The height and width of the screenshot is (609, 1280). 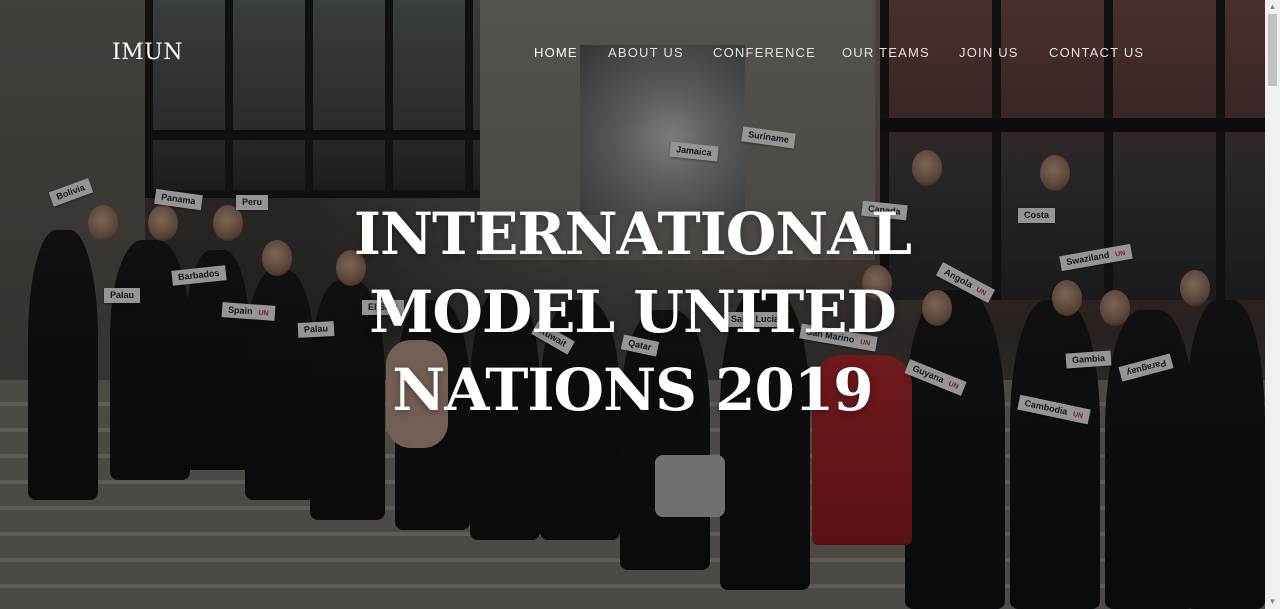 What do you see at coordinates (1272, 7) in the screenshot?
I see `scroll-up-icon: ▲` at bounding box center [1272, 7].